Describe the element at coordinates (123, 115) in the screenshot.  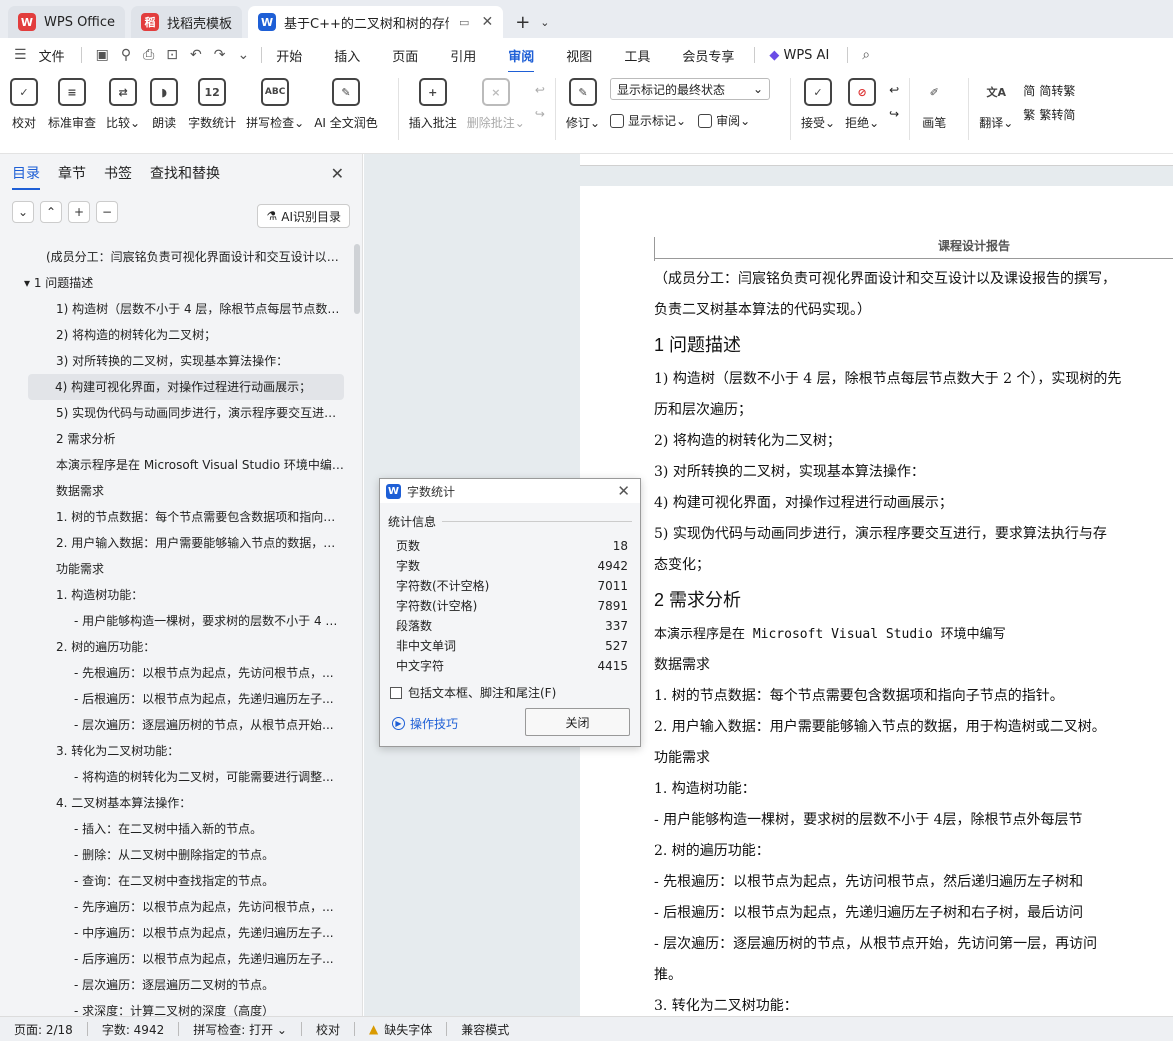
I see `compare-button: ⇄ 比较⌄` at that location.